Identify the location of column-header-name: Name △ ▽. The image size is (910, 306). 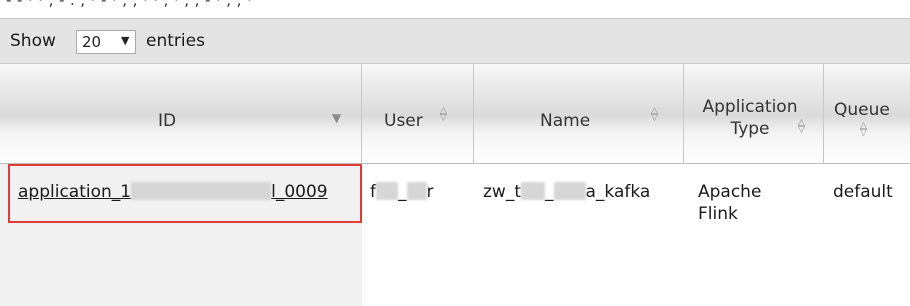
(579, 114).